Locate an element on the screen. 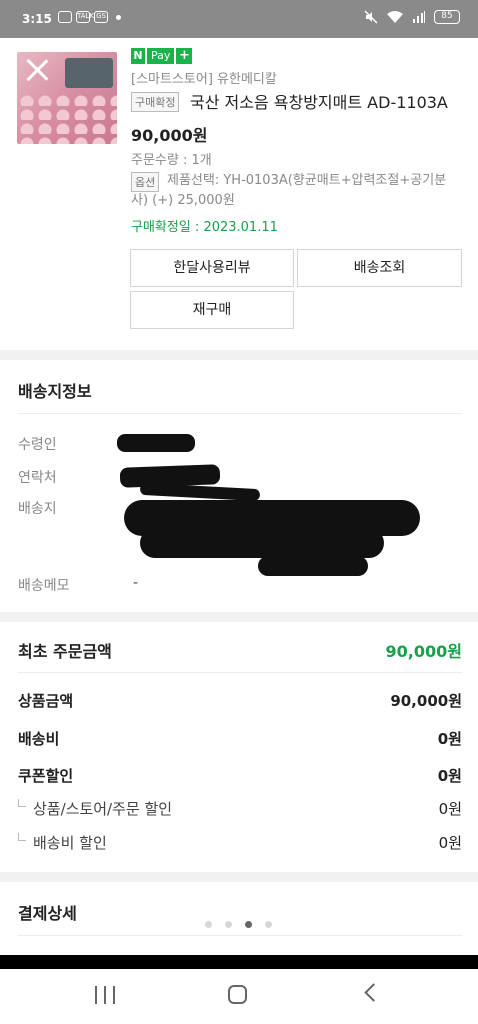  delivery-title-divider is located at coordinates (240, 413).